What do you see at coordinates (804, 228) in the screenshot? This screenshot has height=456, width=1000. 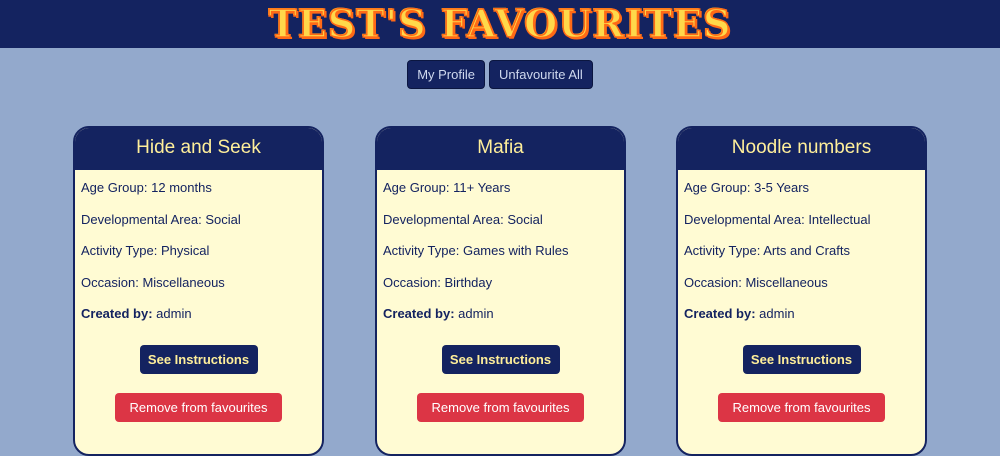 I see `developmental-area-row: Developmental Area: Intellectual` at bounding box center [804, 228].